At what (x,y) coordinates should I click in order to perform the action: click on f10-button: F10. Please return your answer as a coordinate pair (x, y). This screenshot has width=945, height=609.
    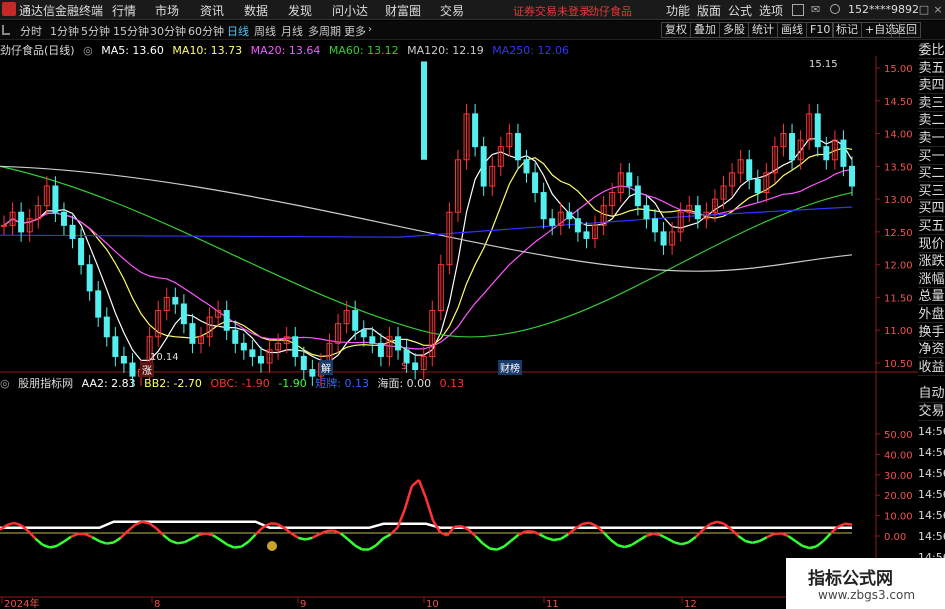
    Looking at the image, I should click on (820, 30).